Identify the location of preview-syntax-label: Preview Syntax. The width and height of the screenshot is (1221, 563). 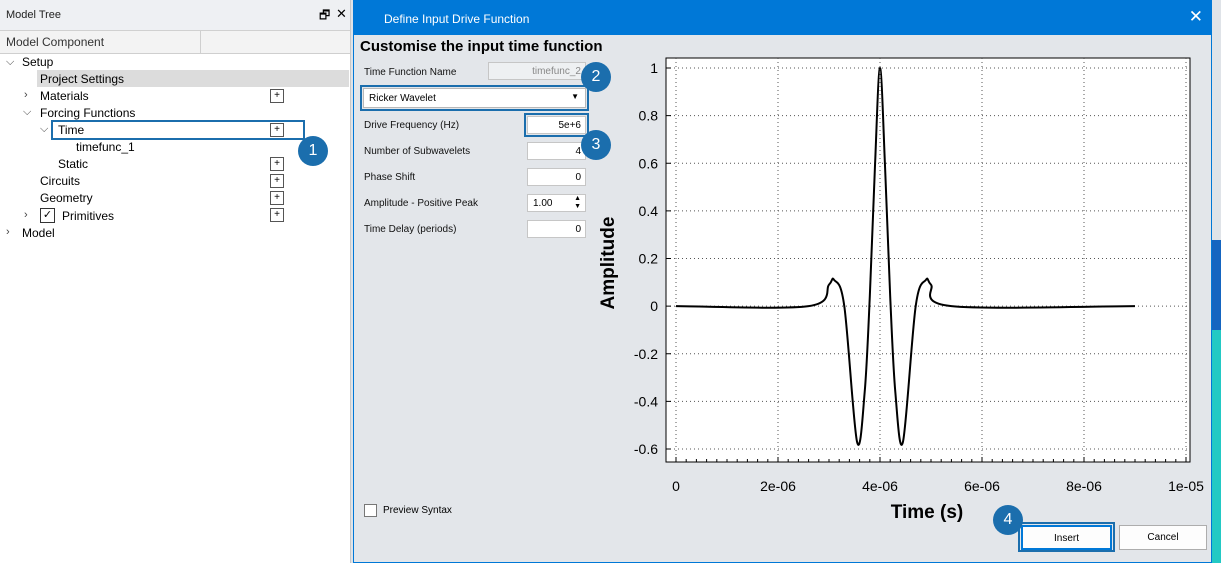
(417, 511).